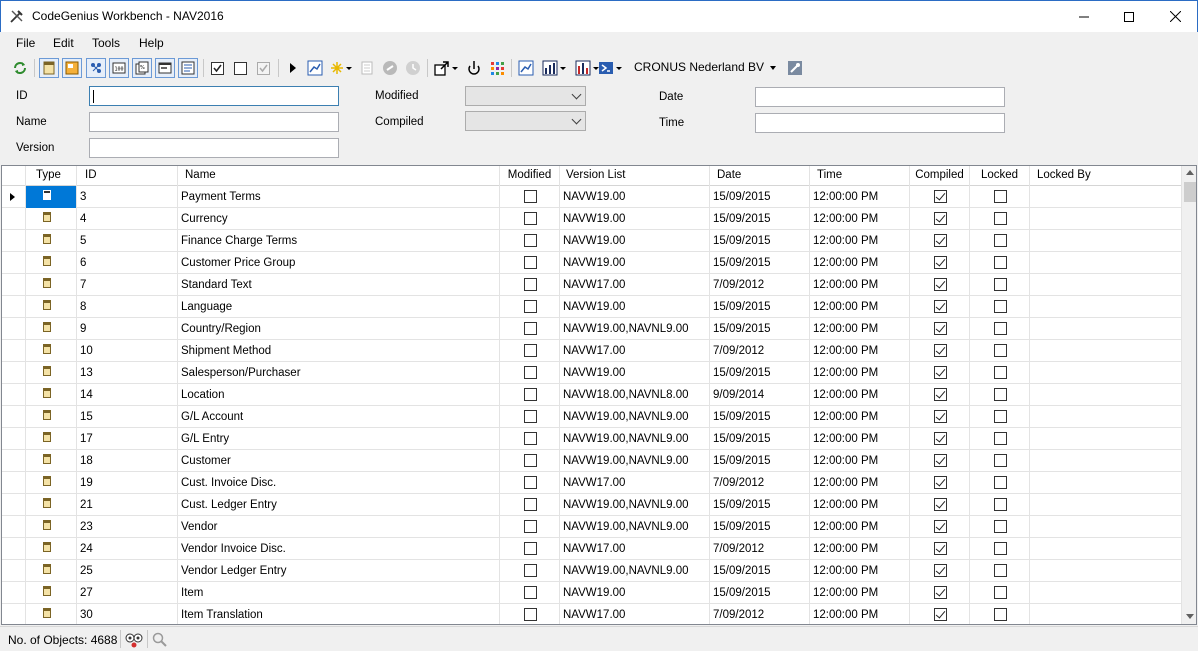 The height and width of the screenshot is (651, 1198). I want to click on close-button, so click(1175, 16).